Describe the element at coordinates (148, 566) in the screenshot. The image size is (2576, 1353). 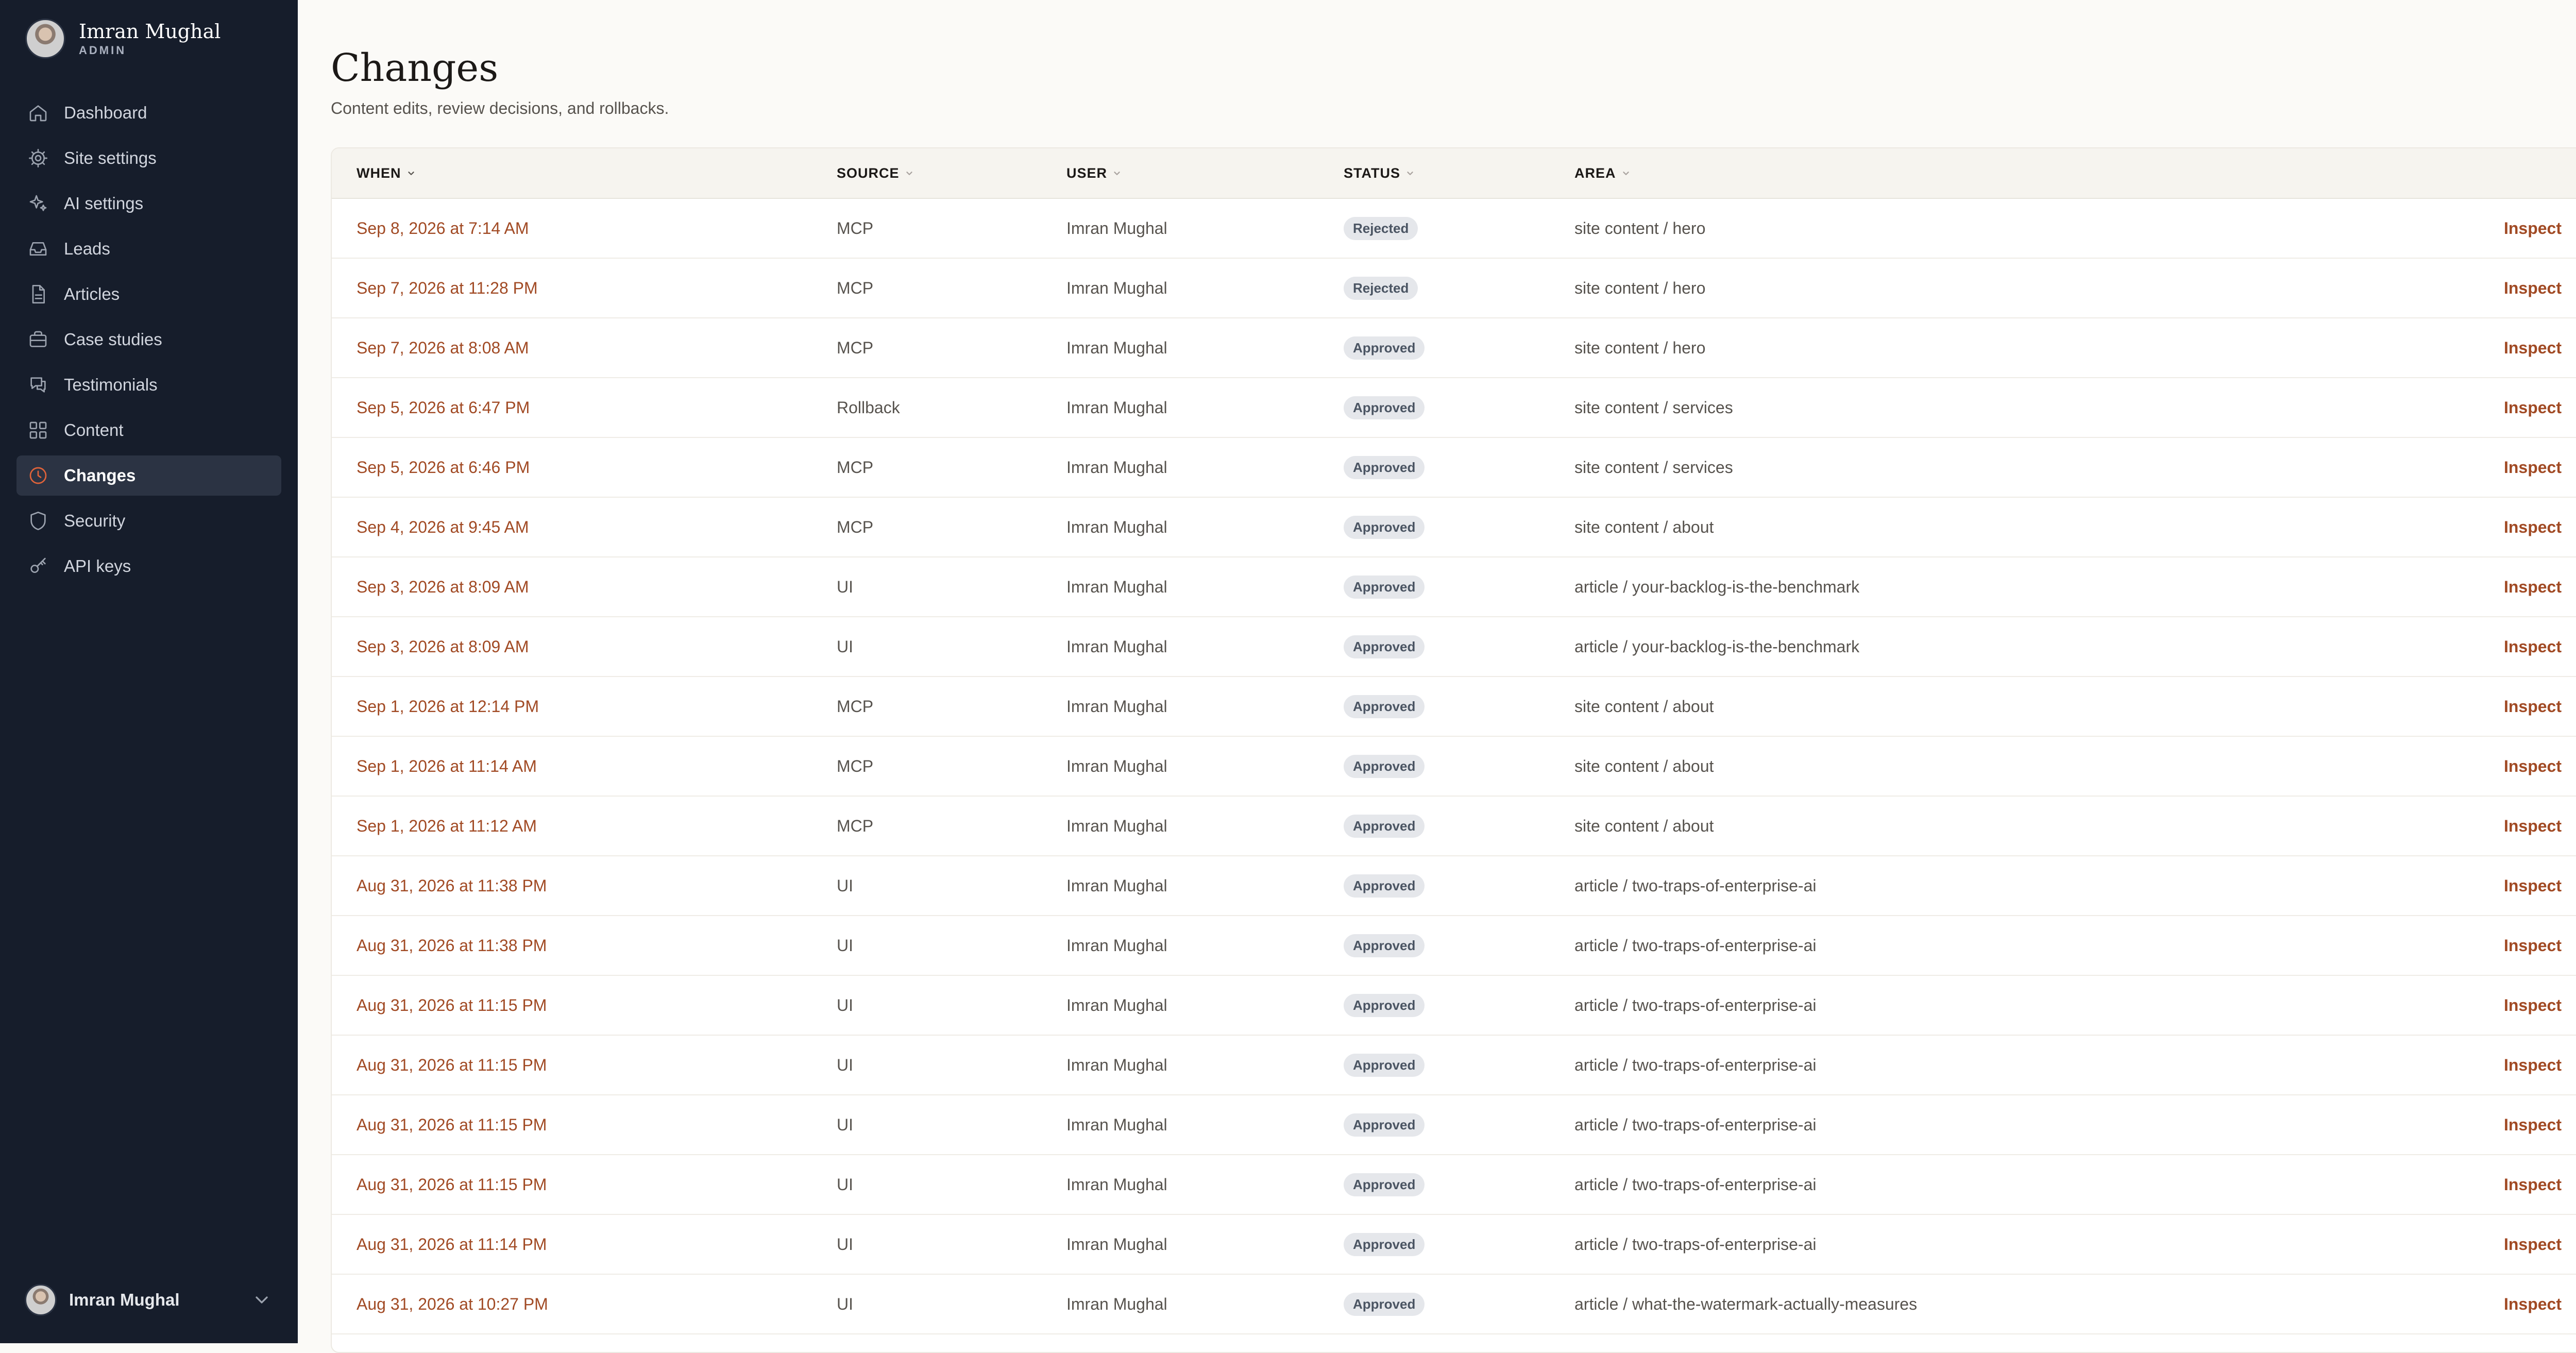
I see `sidebar-item-api-keys: API keys` at that location.